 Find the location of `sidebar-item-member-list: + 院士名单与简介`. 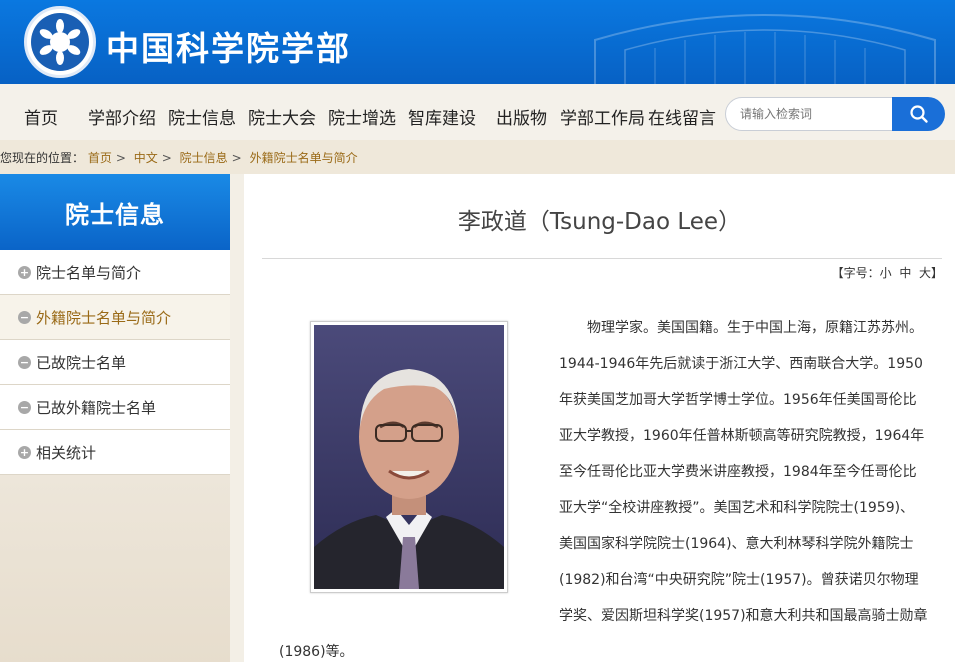

sidebar-item-member-list: + 院士名单与简介 is located at coordinates (115, 272).